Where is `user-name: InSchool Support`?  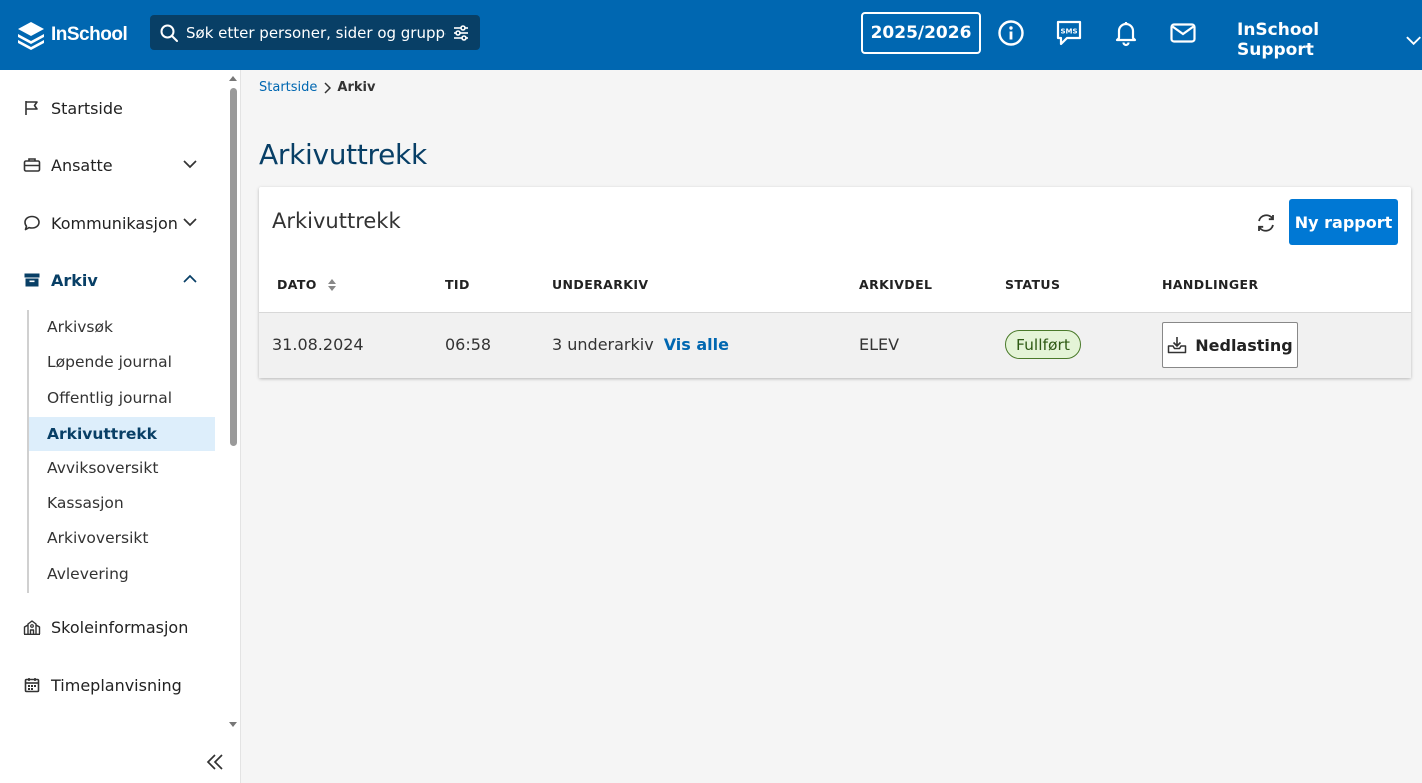
user-name: InSchool Support is located at coordinates (1278, 40).